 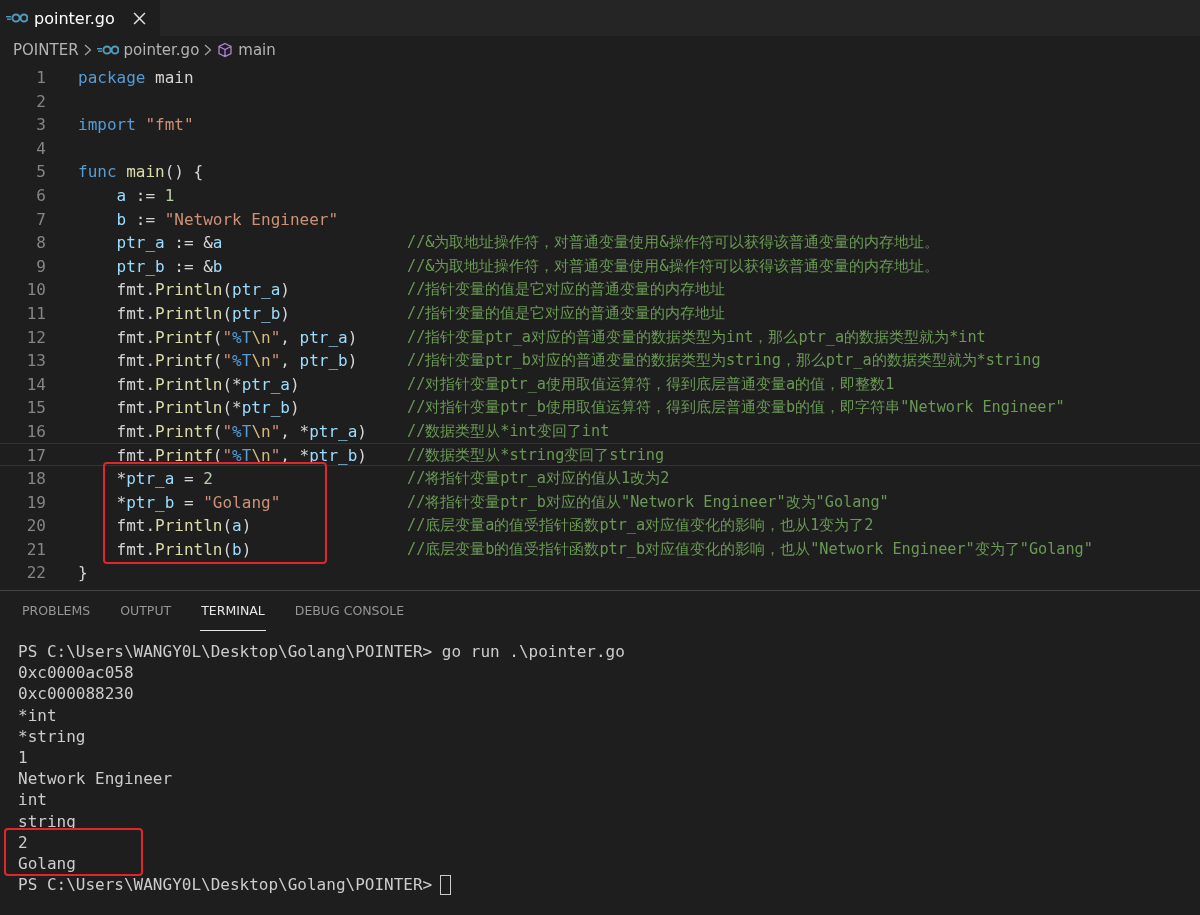 I want to click on terminal-line: Golang, so click(x=47, y=863).